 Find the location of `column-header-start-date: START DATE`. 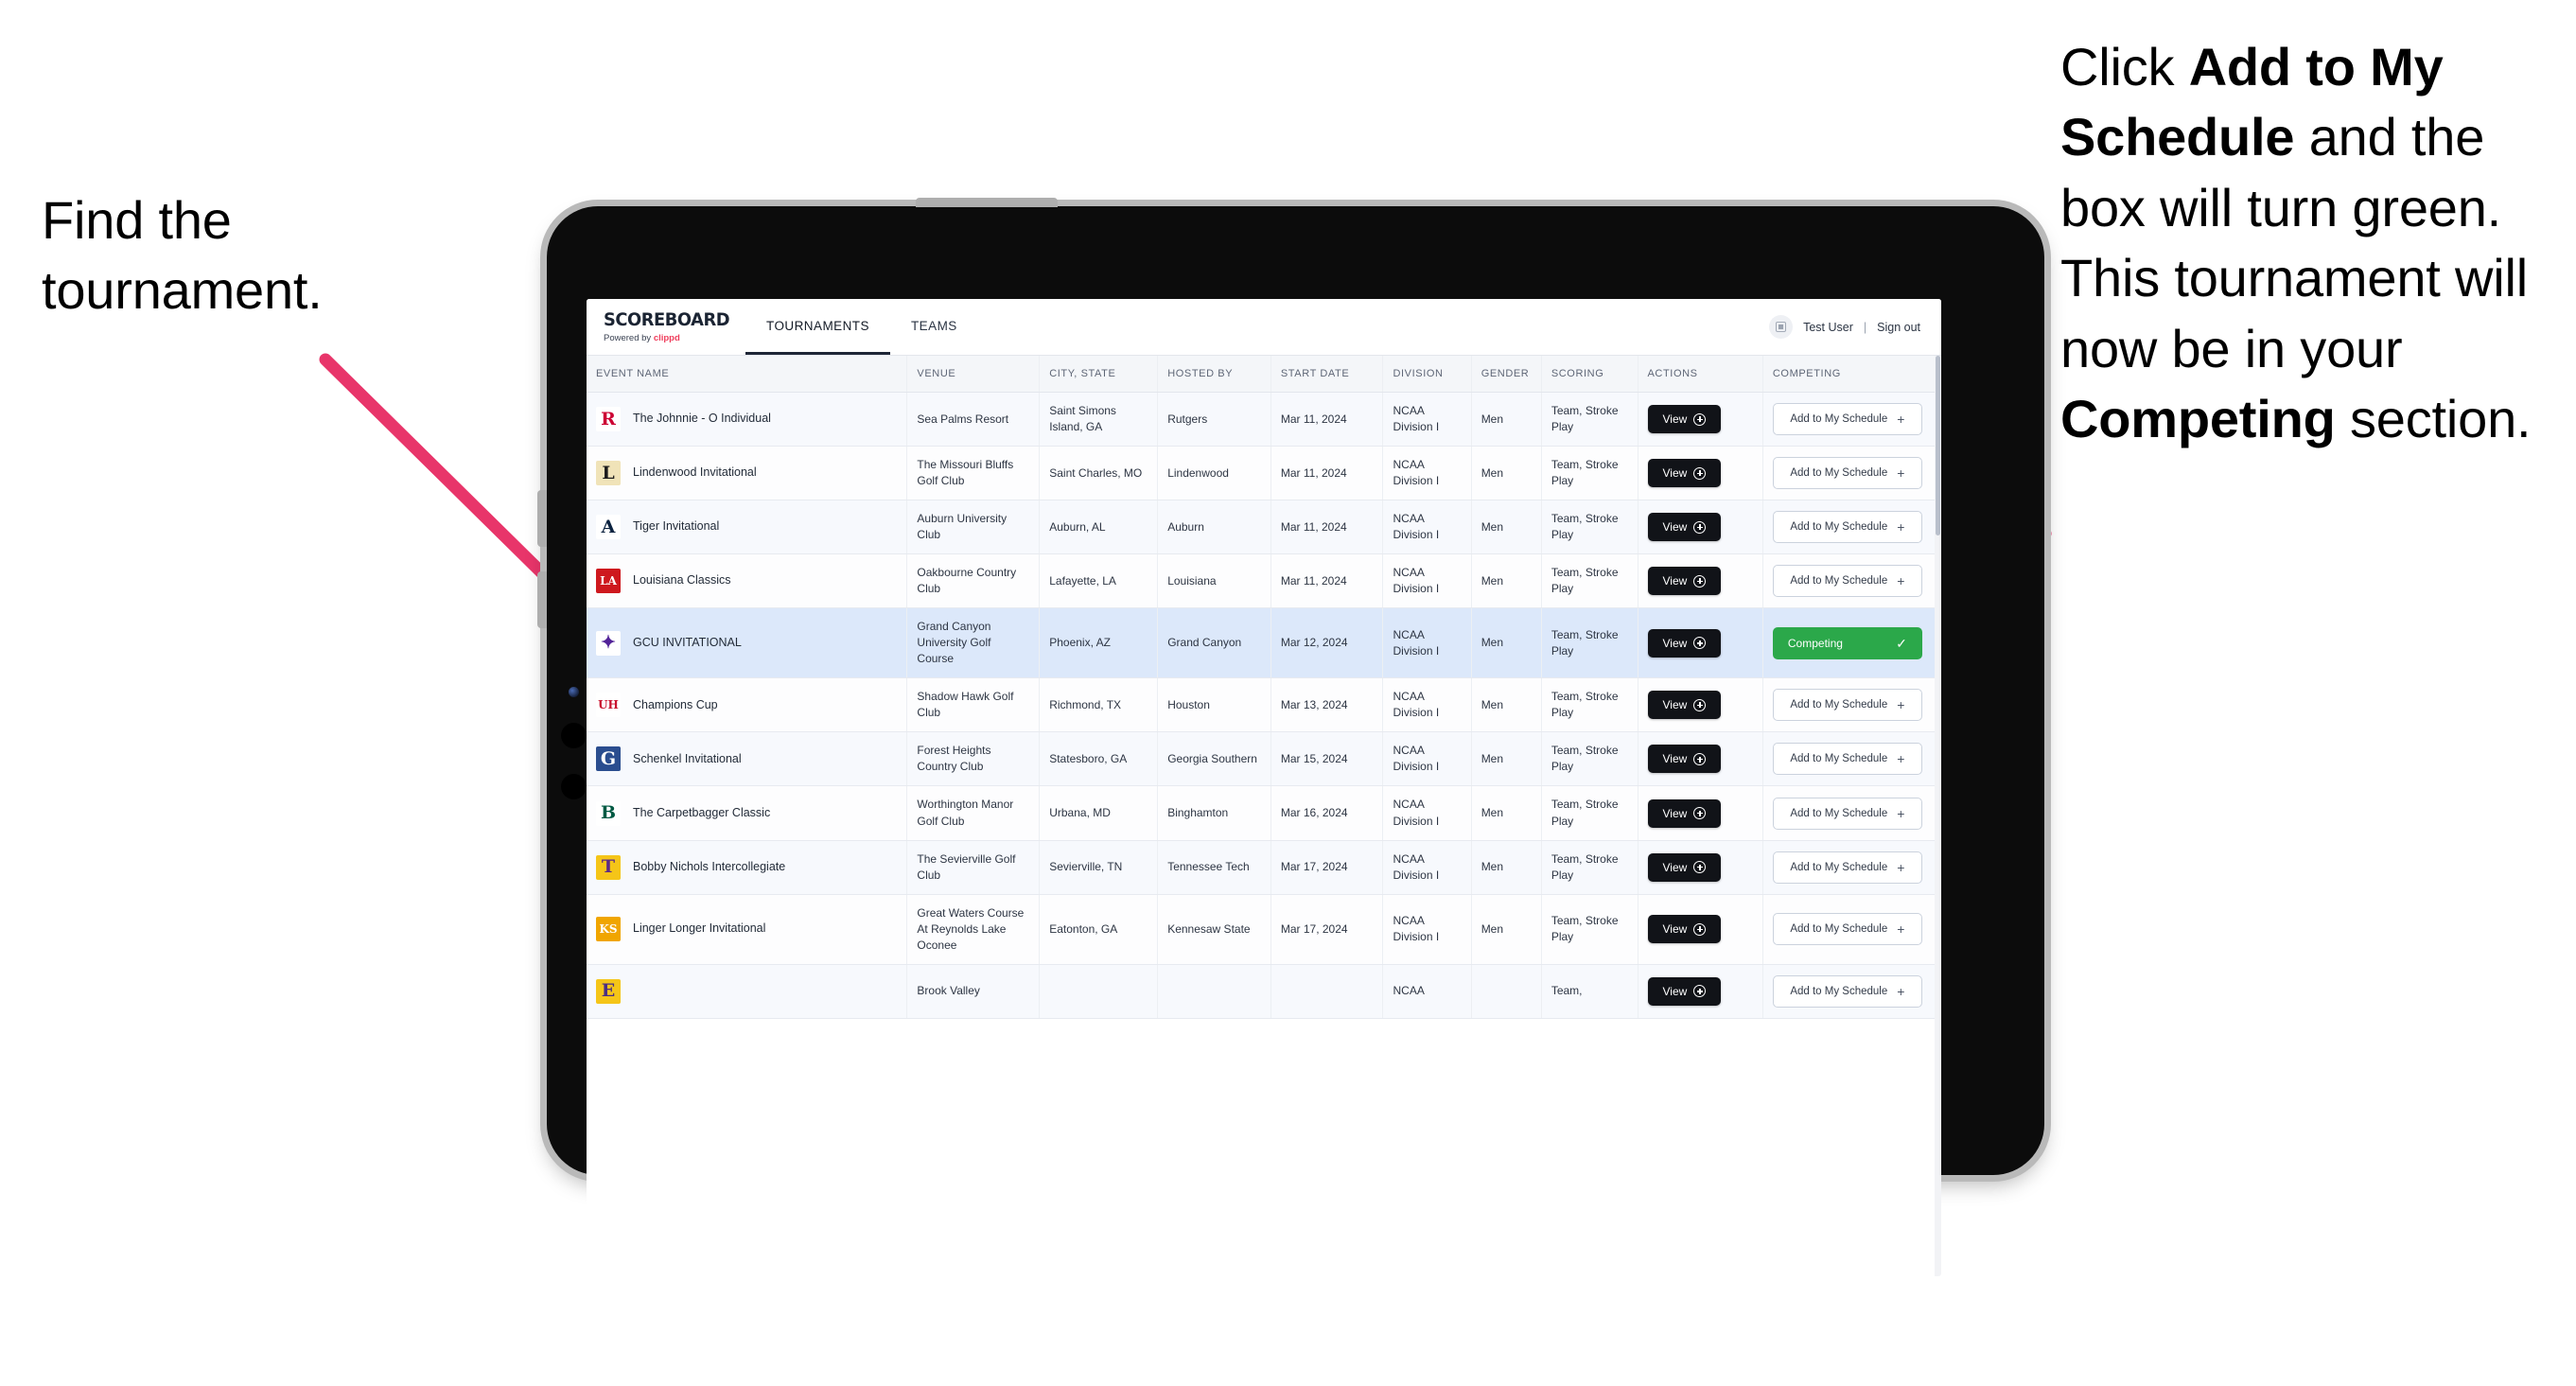

column-header-start-date: START DATE is located at coordinates (1327, 374).